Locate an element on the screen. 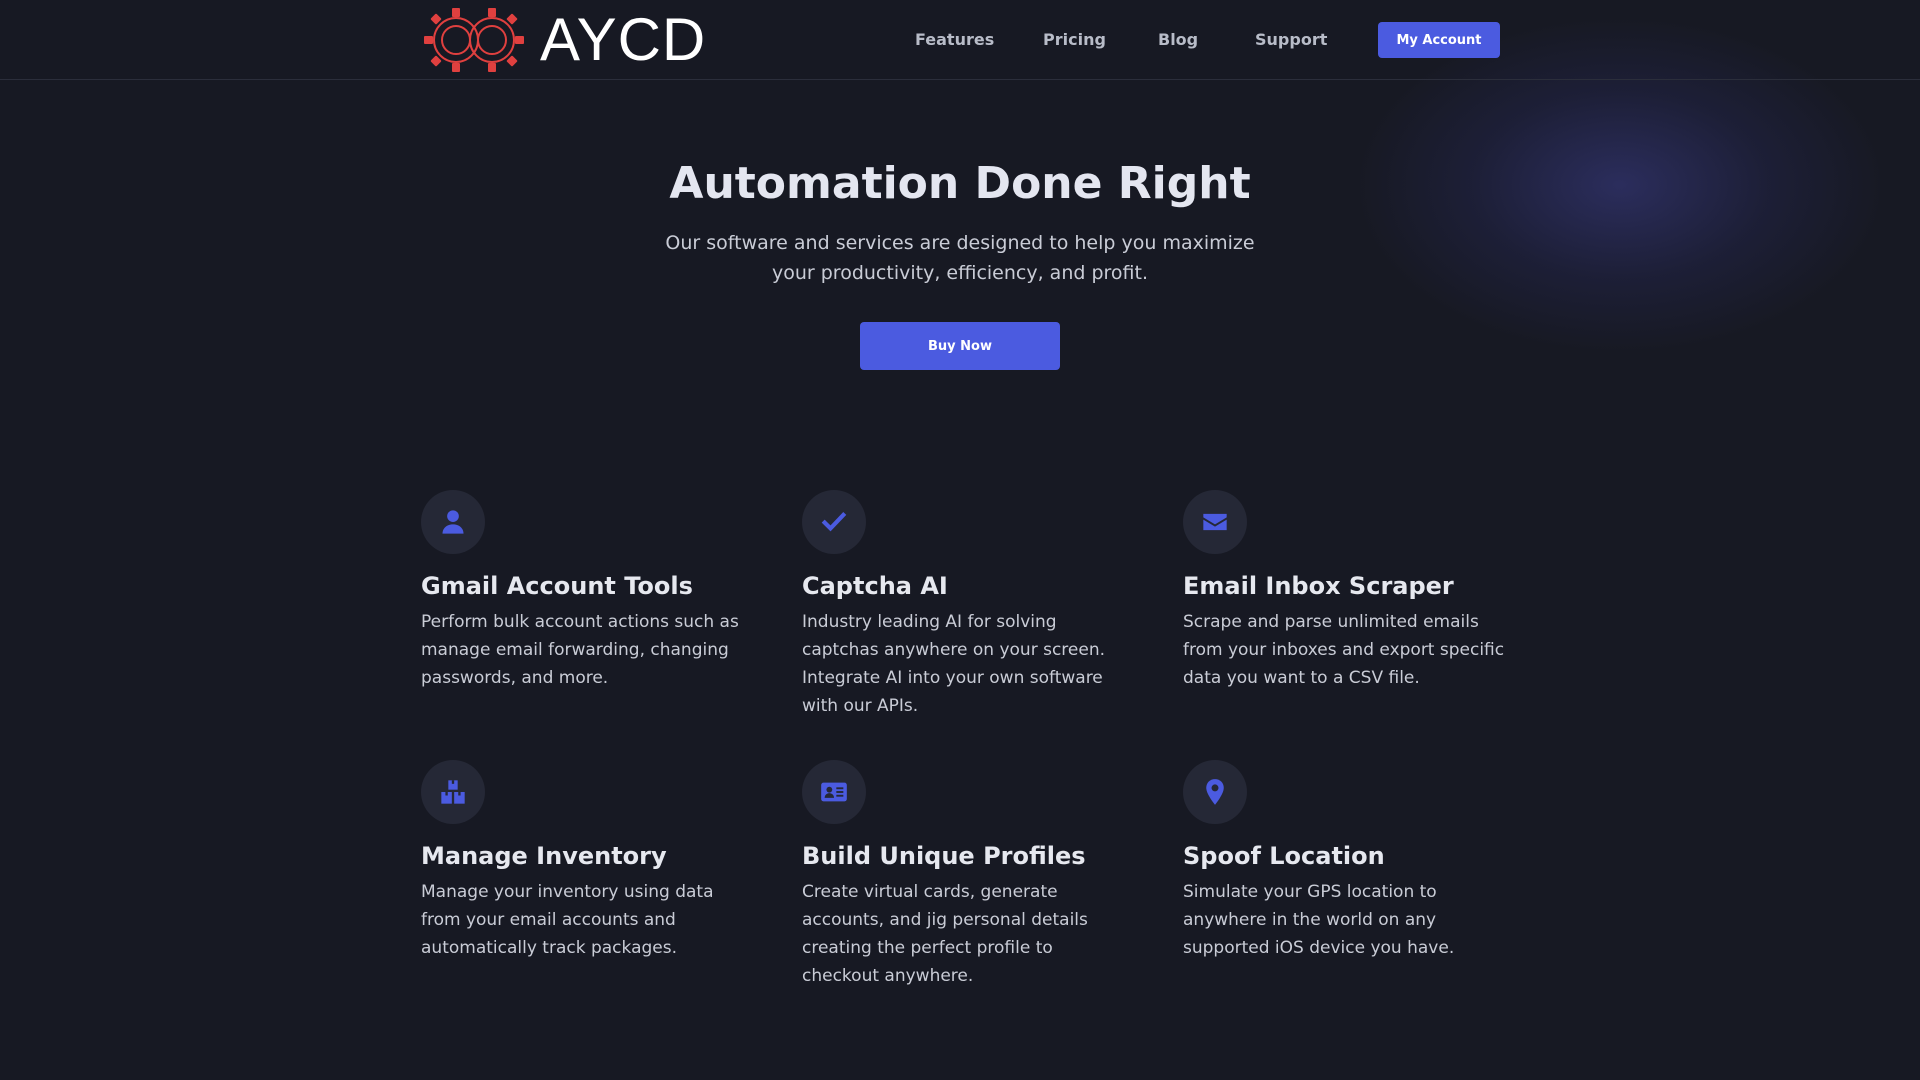 The width and height of the screenshot is (1920, 1080). map-pin-icon is located at coordinates (1215, 792).